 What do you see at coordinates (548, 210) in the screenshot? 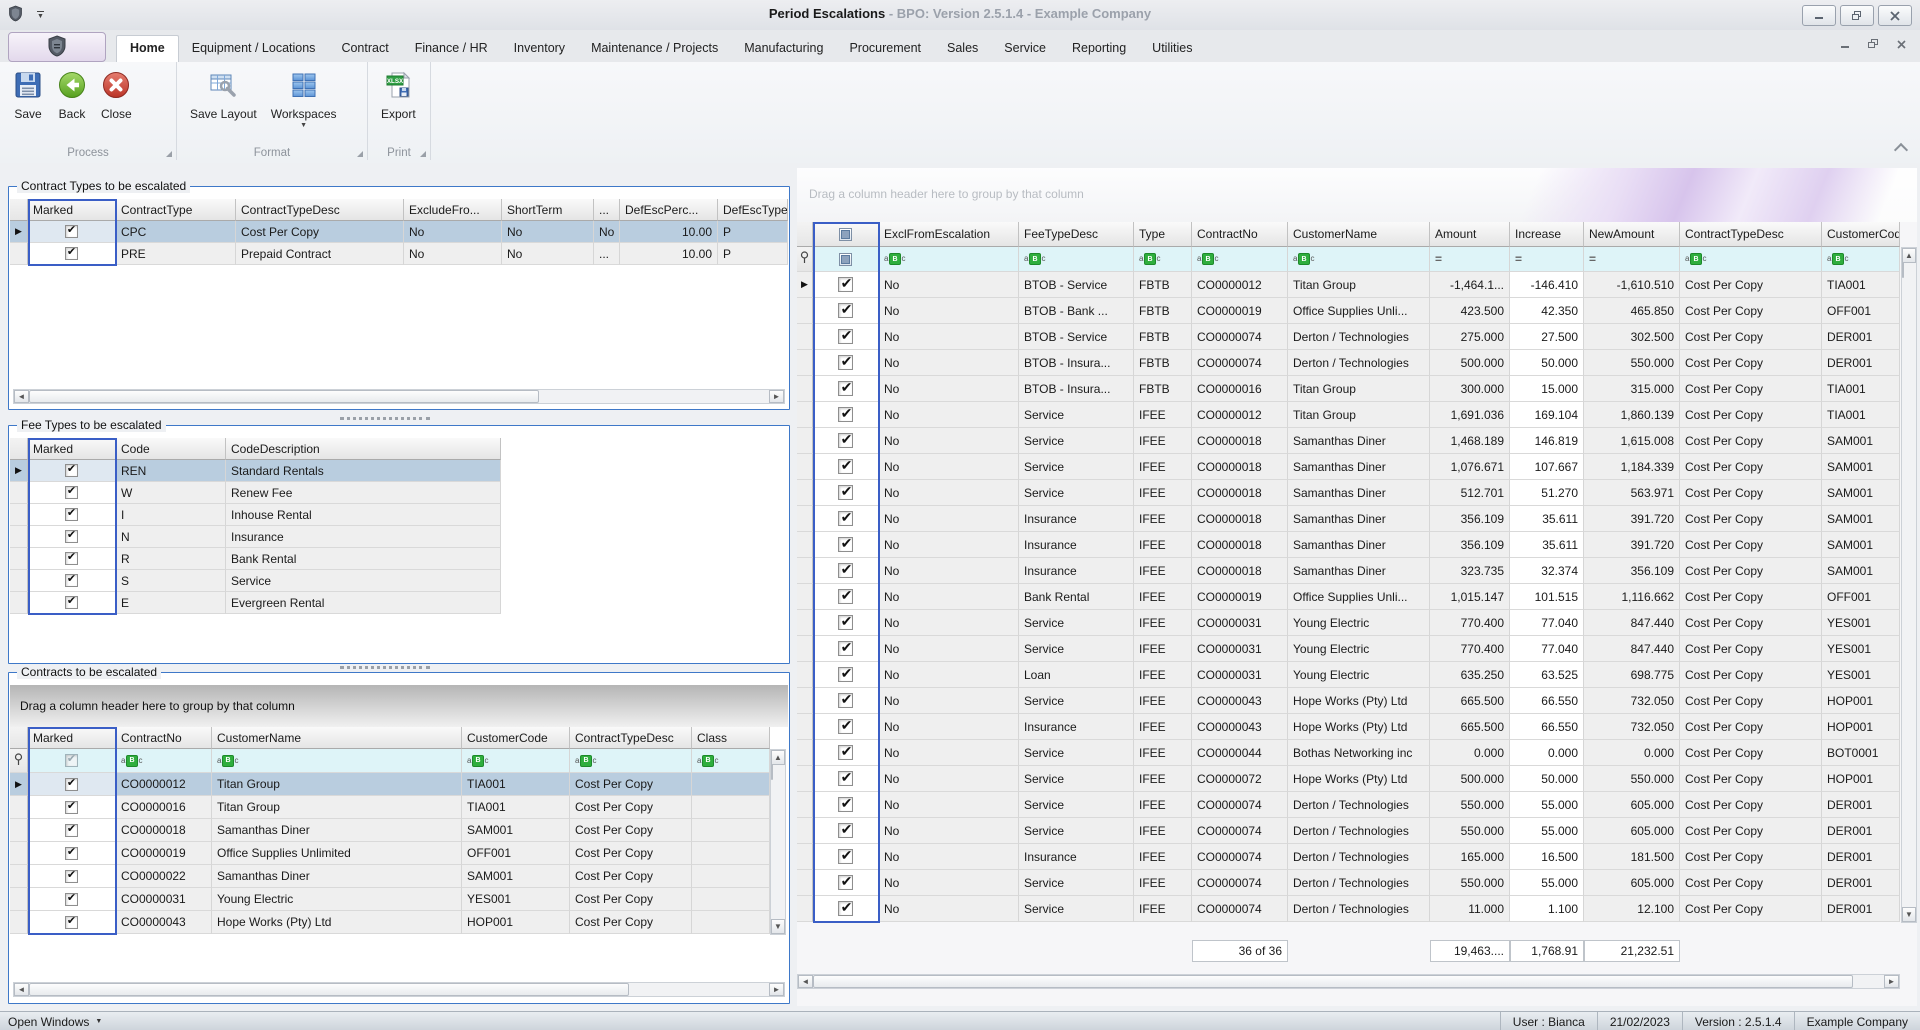
I see `column-header-shortterm: ShortTerm` at bounding box center [548, 210].